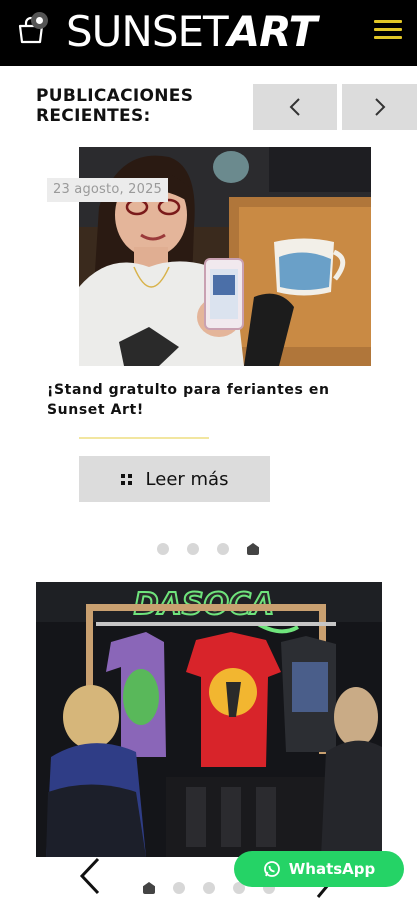 The width and height of the screenshot is (417, 900). I want to click on site-logo: SUNSETART, so click(192, 32).